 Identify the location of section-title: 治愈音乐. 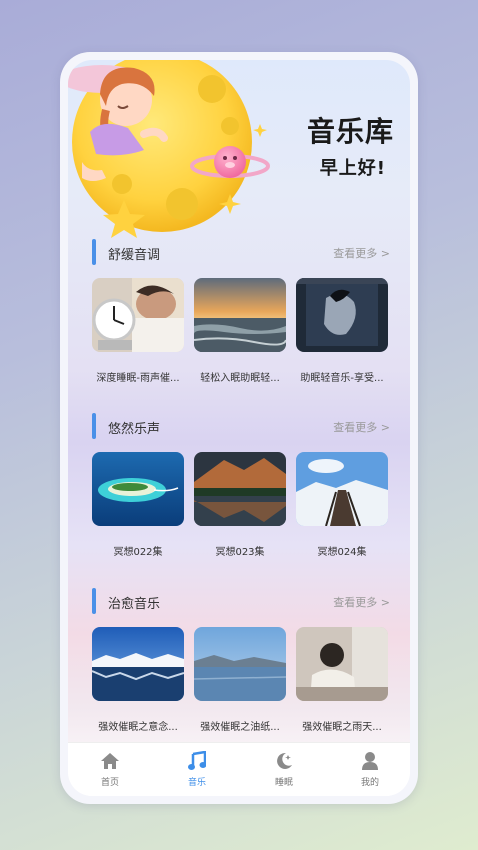
(134, 604).